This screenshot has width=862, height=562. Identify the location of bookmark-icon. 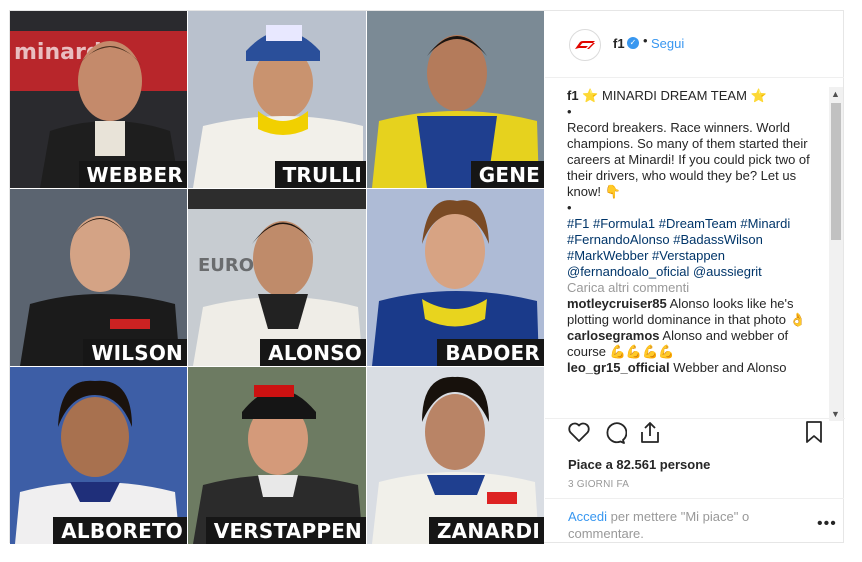
(814, 434).